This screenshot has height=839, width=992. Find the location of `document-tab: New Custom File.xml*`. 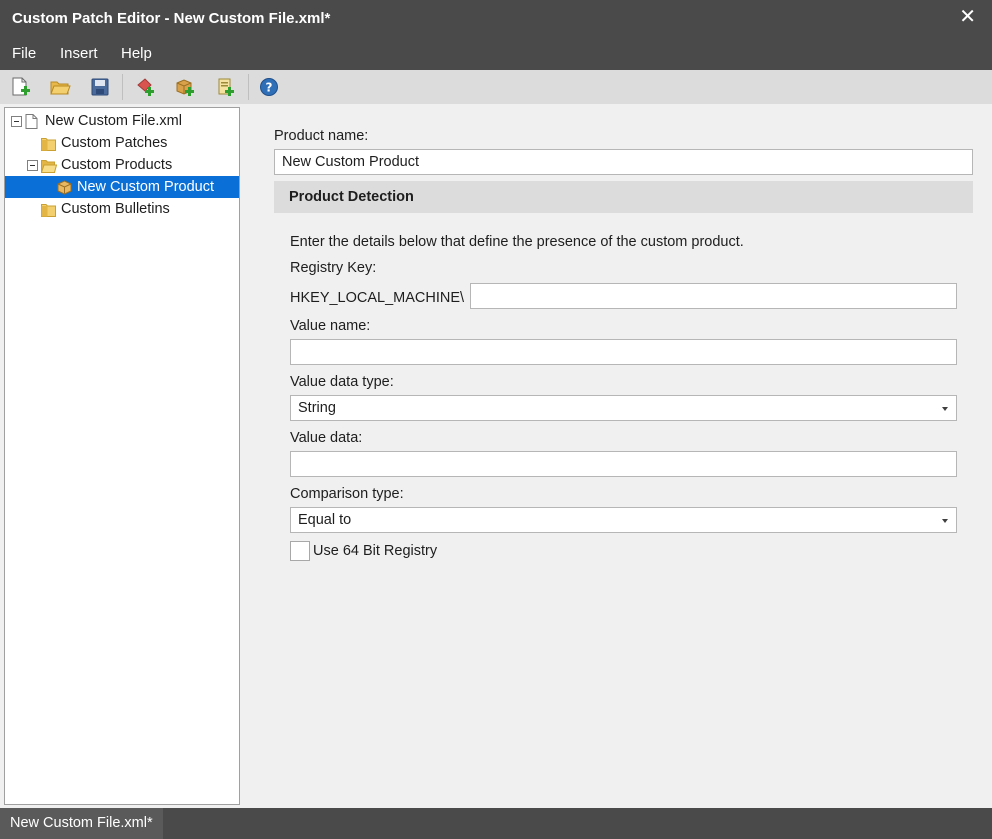

document-tab: New Custom File.xml* is located at coordinates (81, 823).